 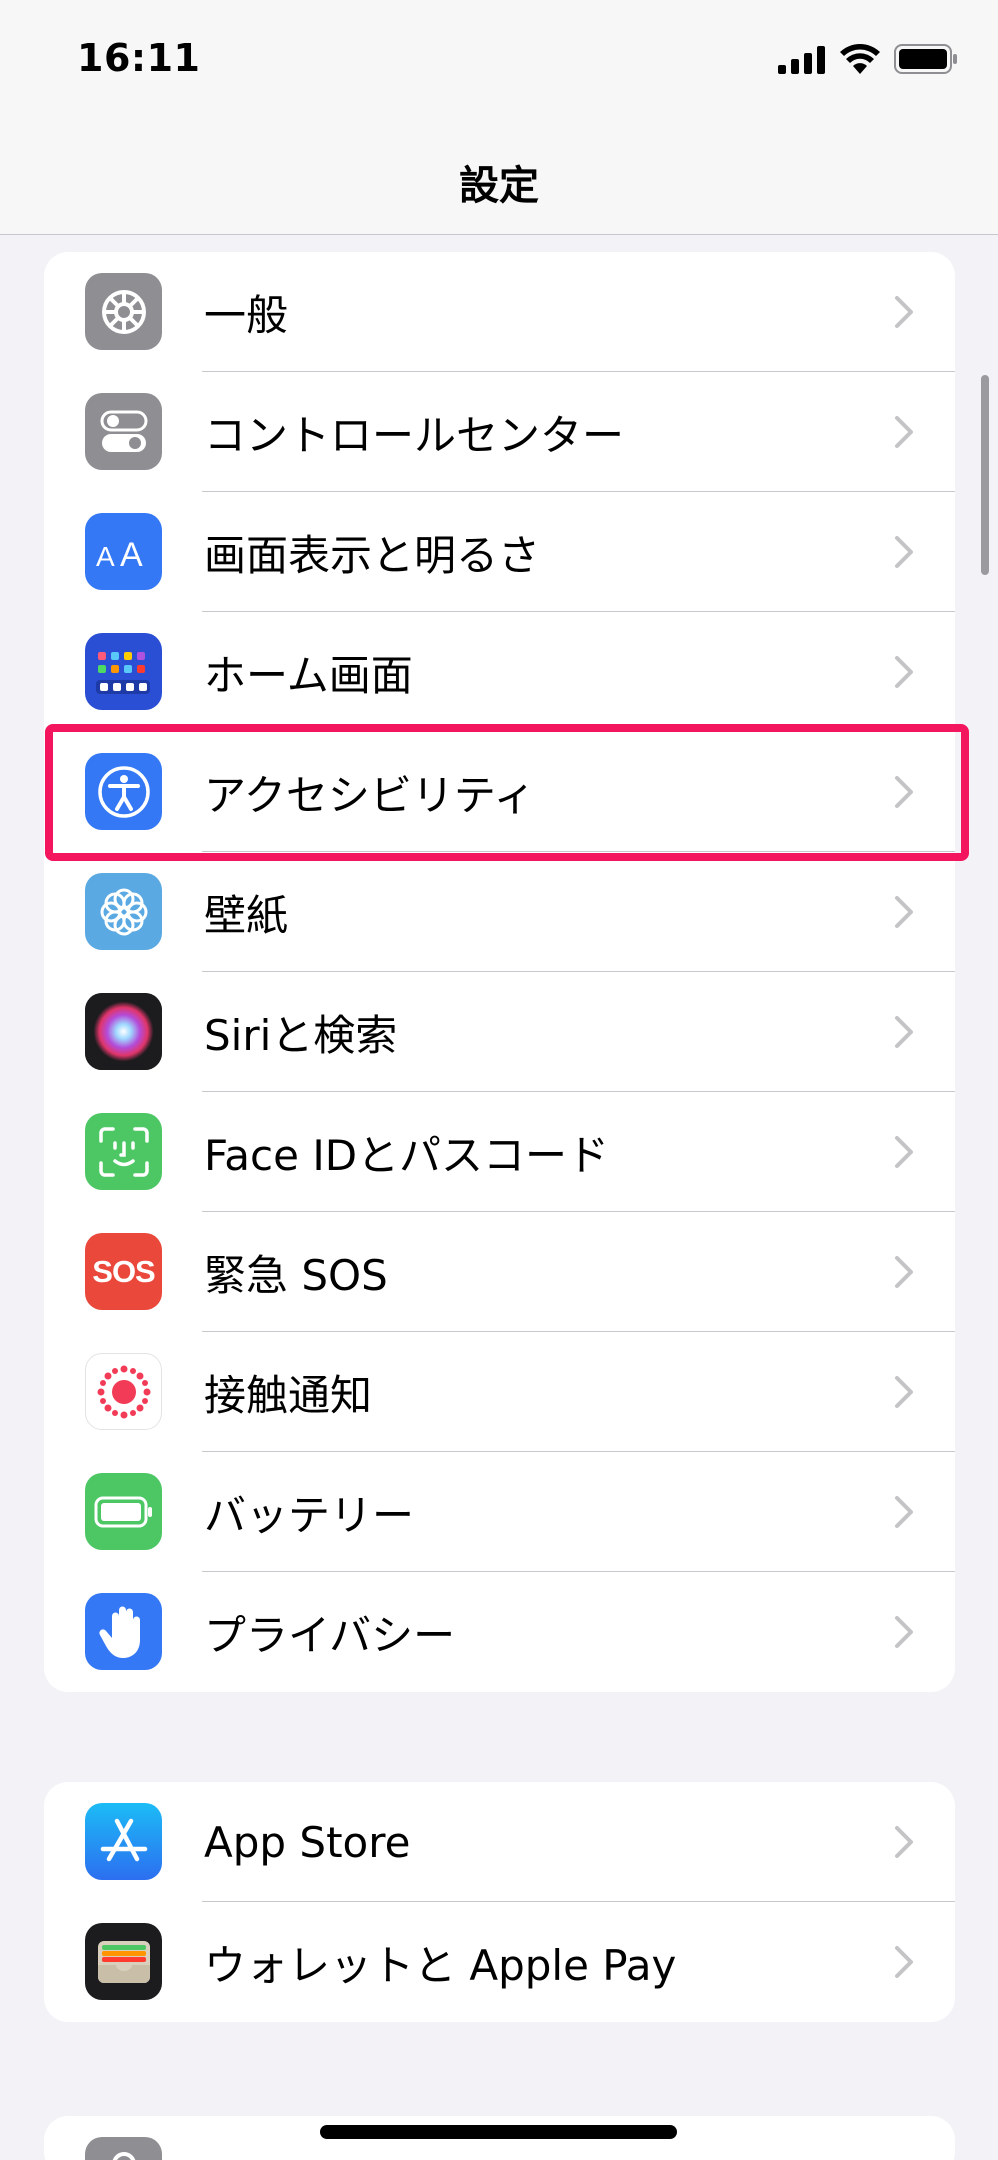 I want to click on settings-row-wallet: ウォレットと Apple Pay, so click(x=499, y=1962).